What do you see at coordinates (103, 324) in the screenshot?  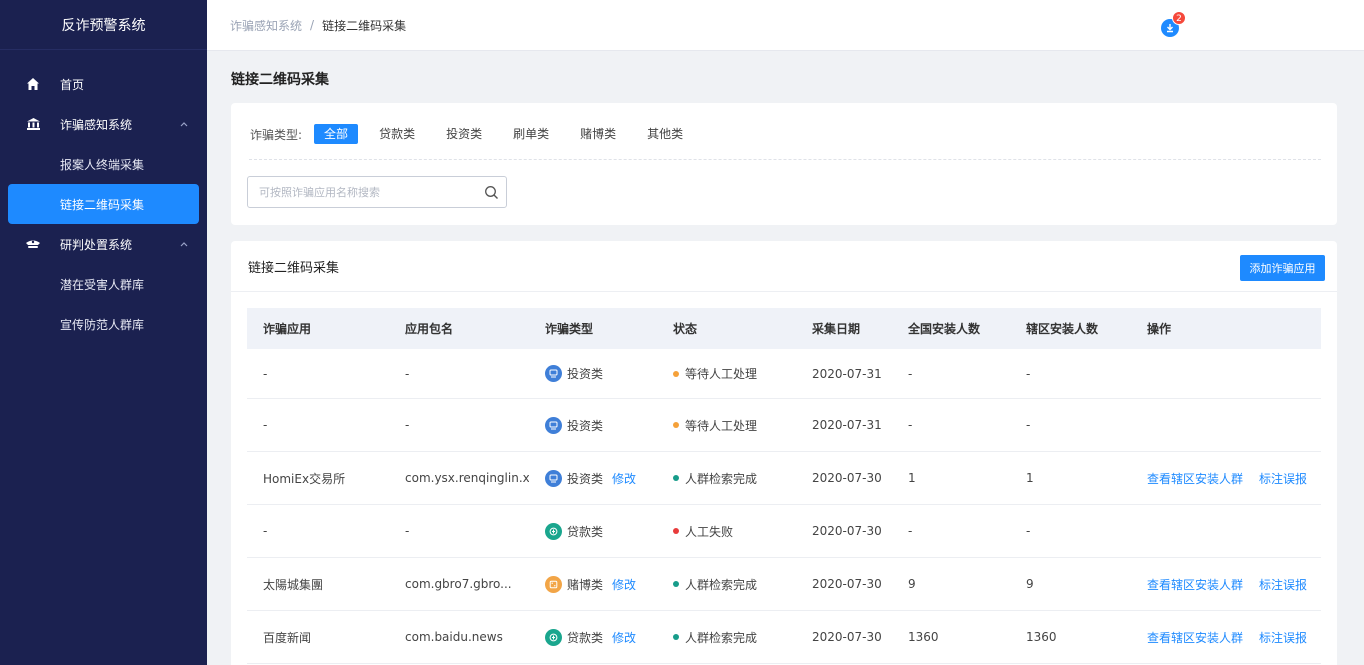 I see `sidebar-subitem-prevention-crowd: 宣传防范人群库` at bounding box center [103, 324].